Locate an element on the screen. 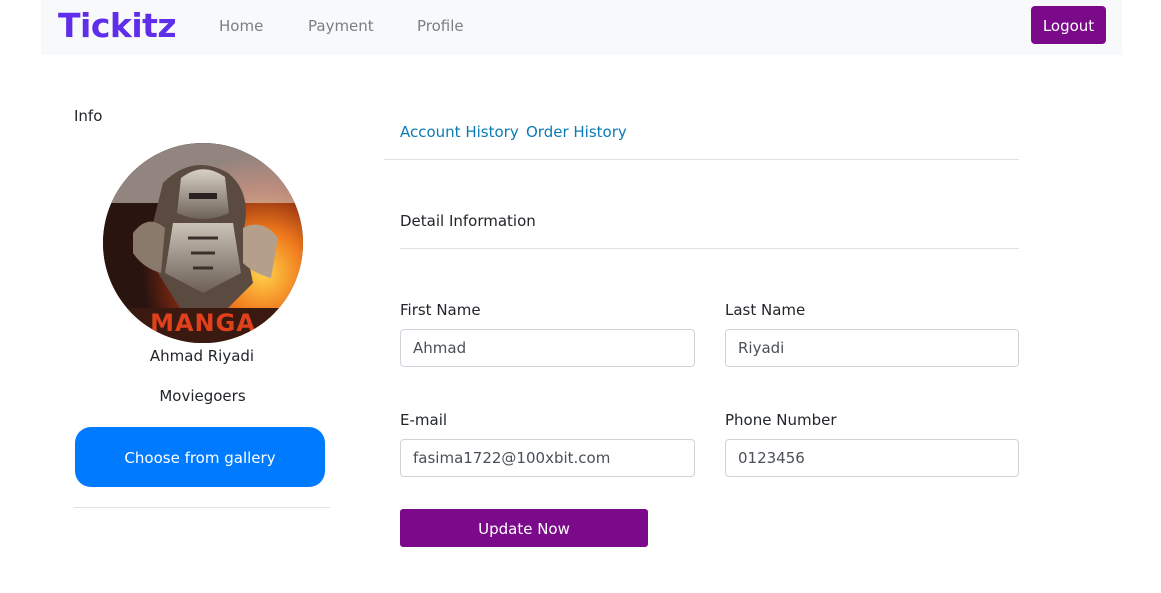 The width and height of the screenshot is (1161, 593). phone-number-field: 0123456 is located at coordinates (872, 458).